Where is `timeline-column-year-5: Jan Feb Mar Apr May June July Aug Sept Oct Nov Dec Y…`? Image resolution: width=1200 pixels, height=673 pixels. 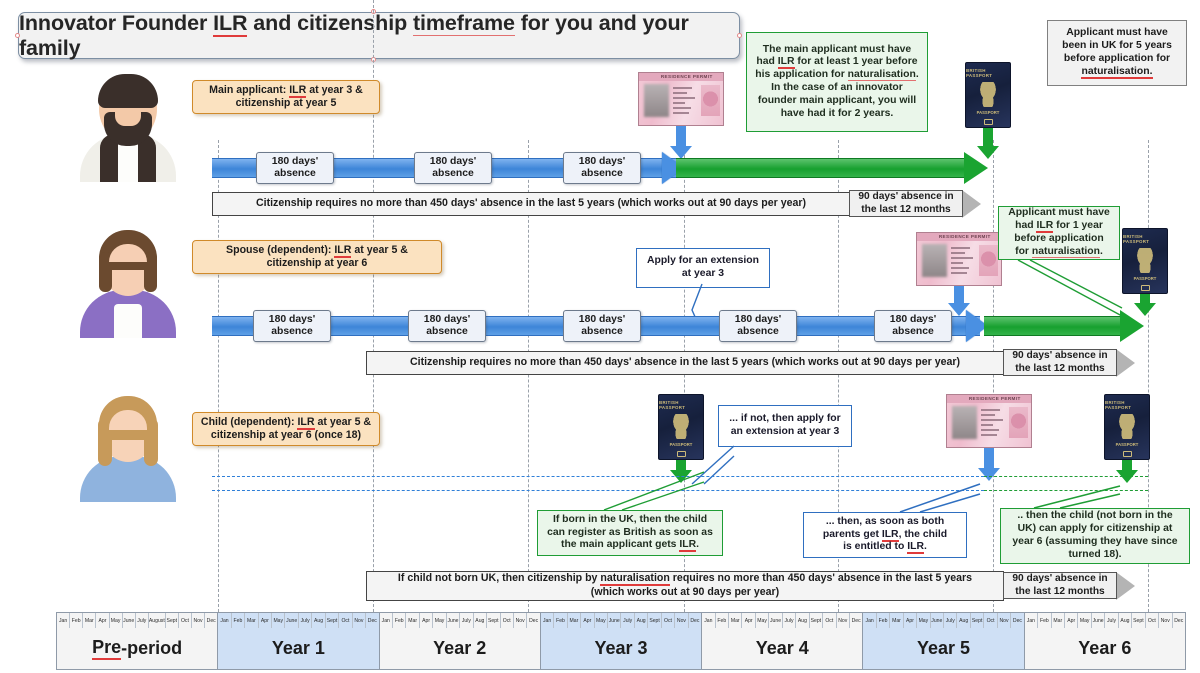 timeline-column-year-5: Jan Feb Mar Apr May June July Aug Sept Oct Nov Dec Y… is located at coordinates (944, 641).